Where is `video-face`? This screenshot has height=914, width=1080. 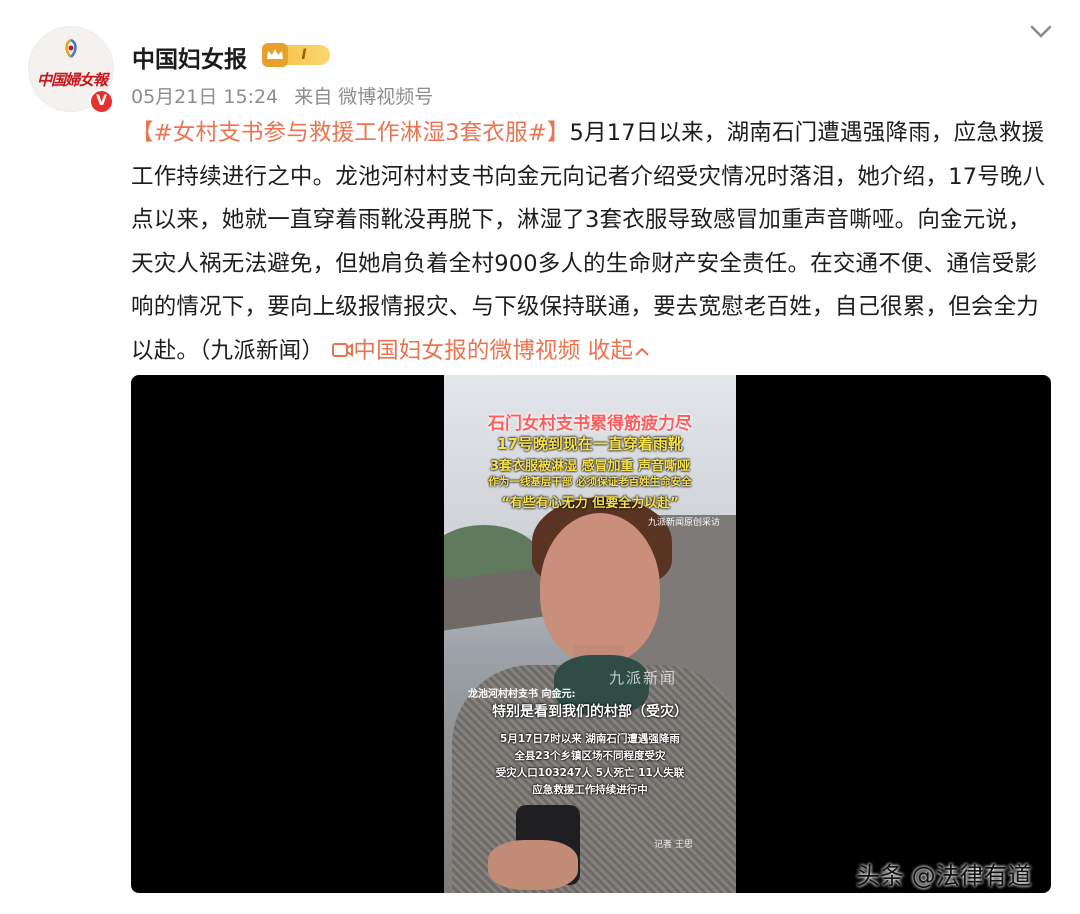
video-face is located at coordinates (600, 588).